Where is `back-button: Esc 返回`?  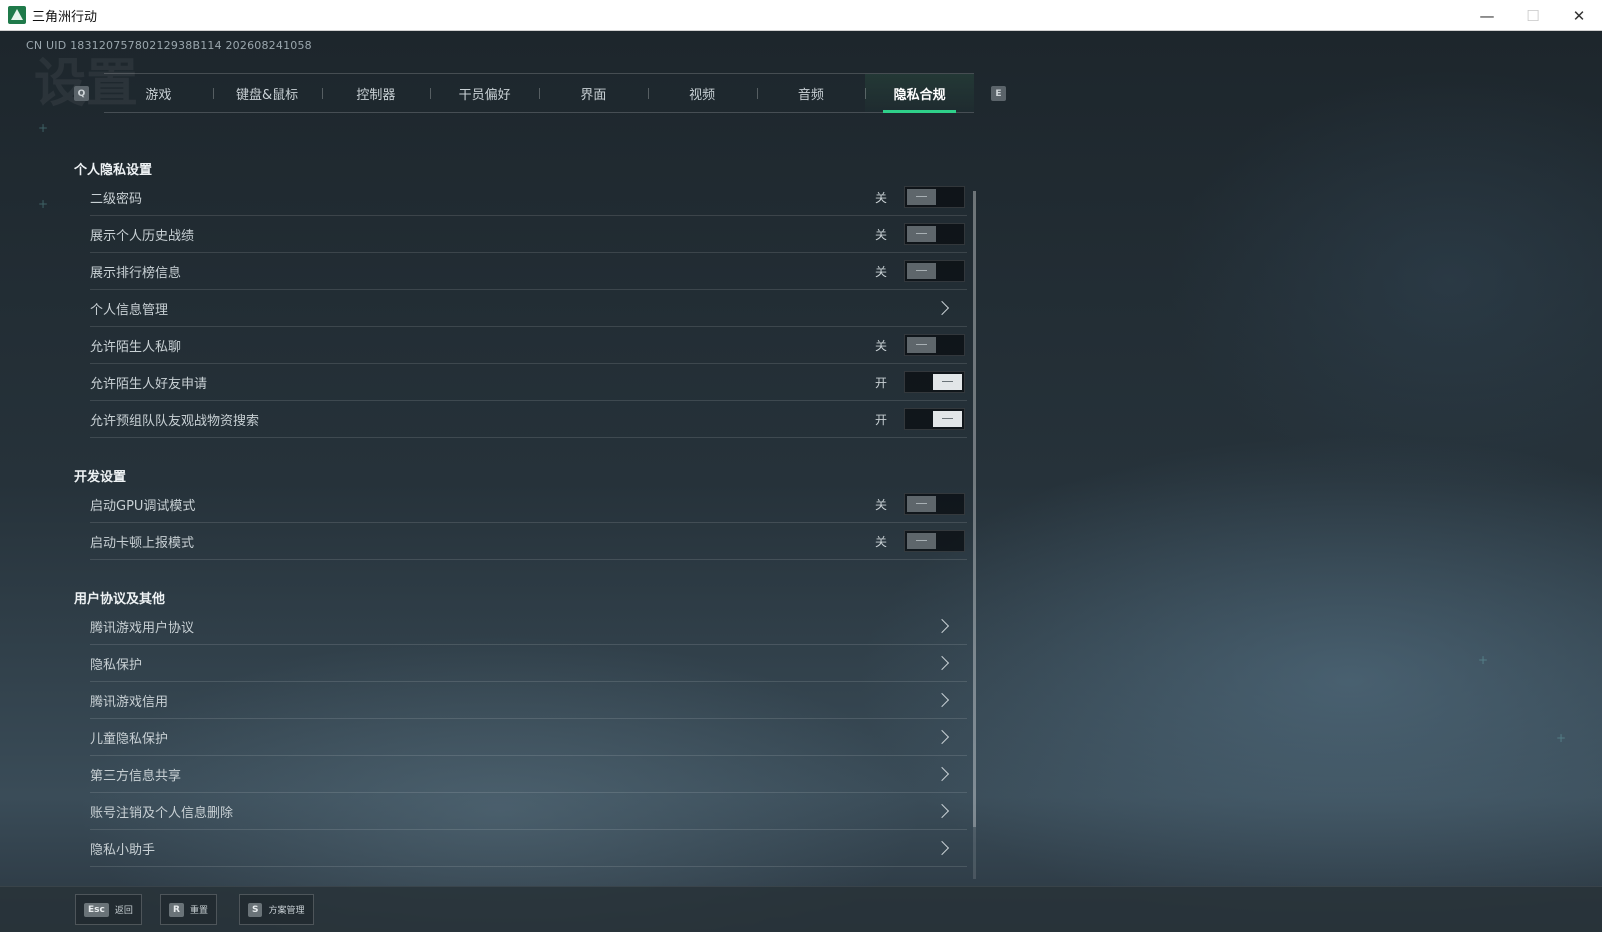
back-button: Esc 返回 is located at coordinates (108, 909).